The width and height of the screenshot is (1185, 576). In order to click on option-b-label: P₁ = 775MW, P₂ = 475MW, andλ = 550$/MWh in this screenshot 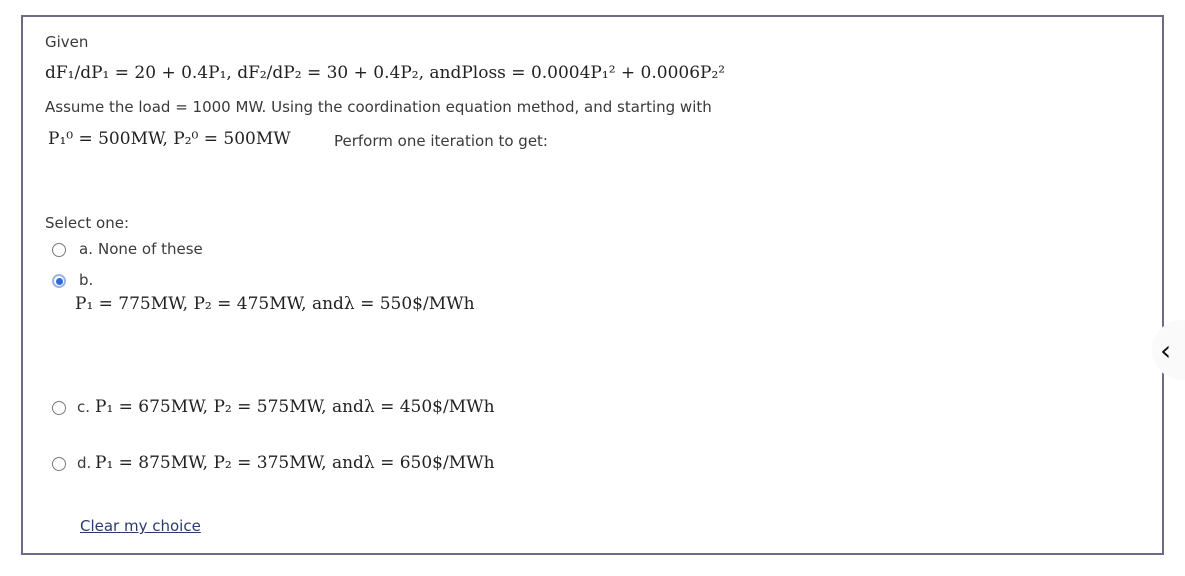, I will do `click(275, 304)`.